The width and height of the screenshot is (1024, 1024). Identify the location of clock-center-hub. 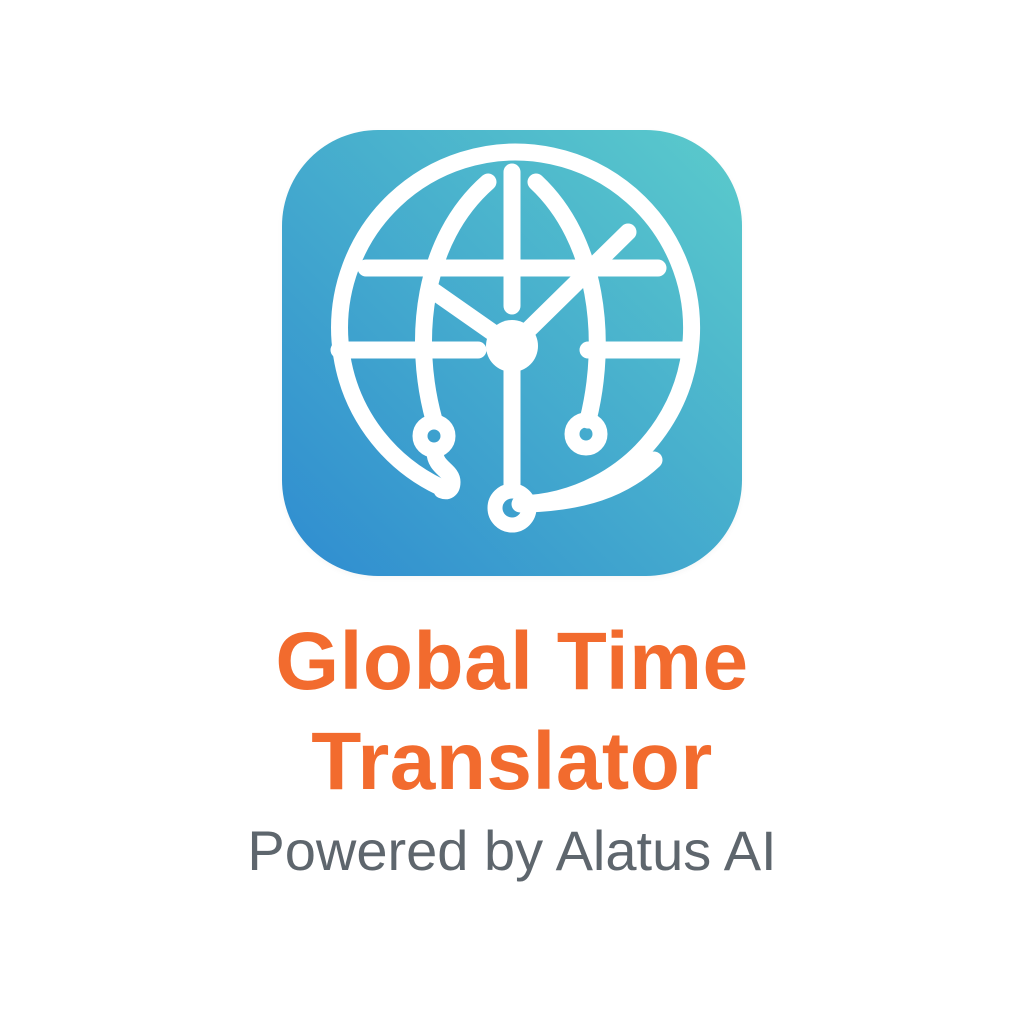
(512, 346).